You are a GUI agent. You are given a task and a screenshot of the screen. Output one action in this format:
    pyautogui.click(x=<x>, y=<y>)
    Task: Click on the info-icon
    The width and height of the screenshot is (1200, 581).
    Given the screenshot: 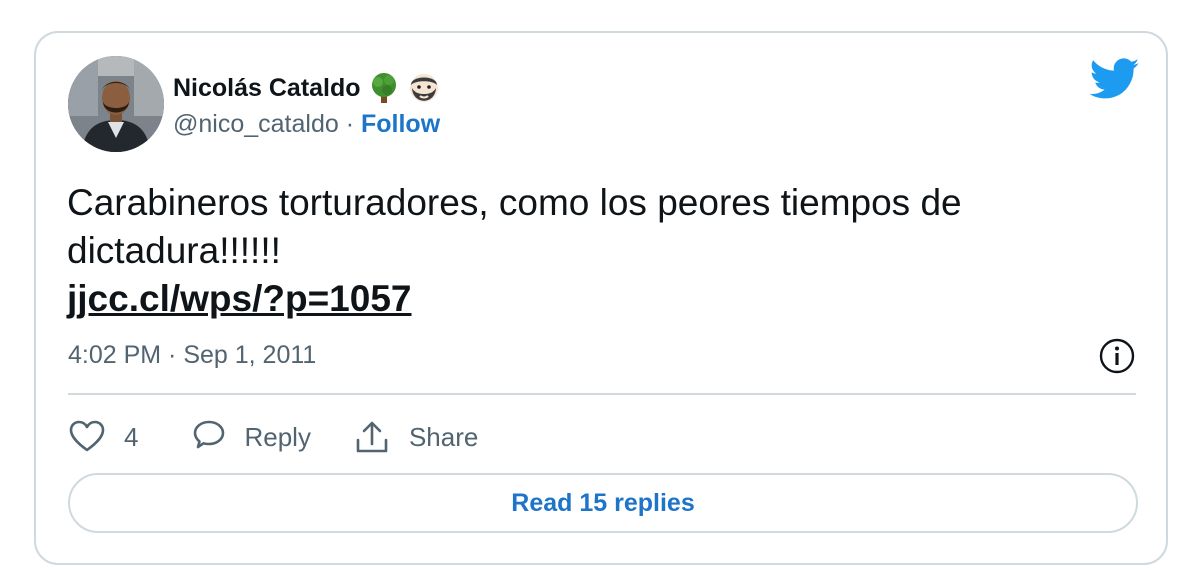 What is the action you would take?
    pyautogui.click(x=1117, y=356)
    